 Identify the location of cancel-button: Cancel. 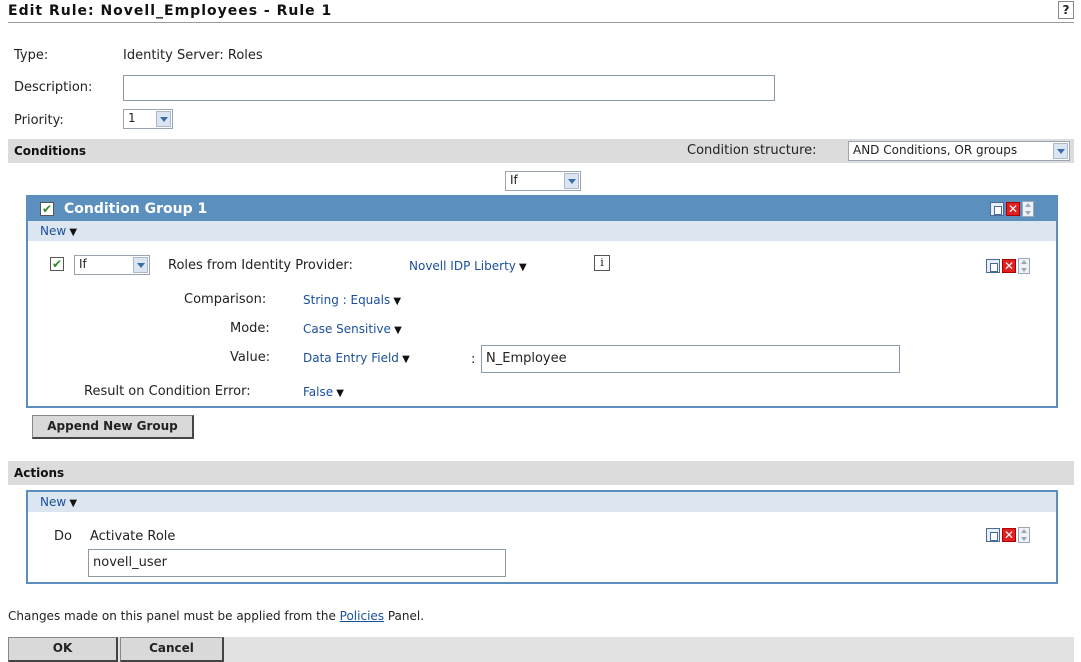
(172, 649).